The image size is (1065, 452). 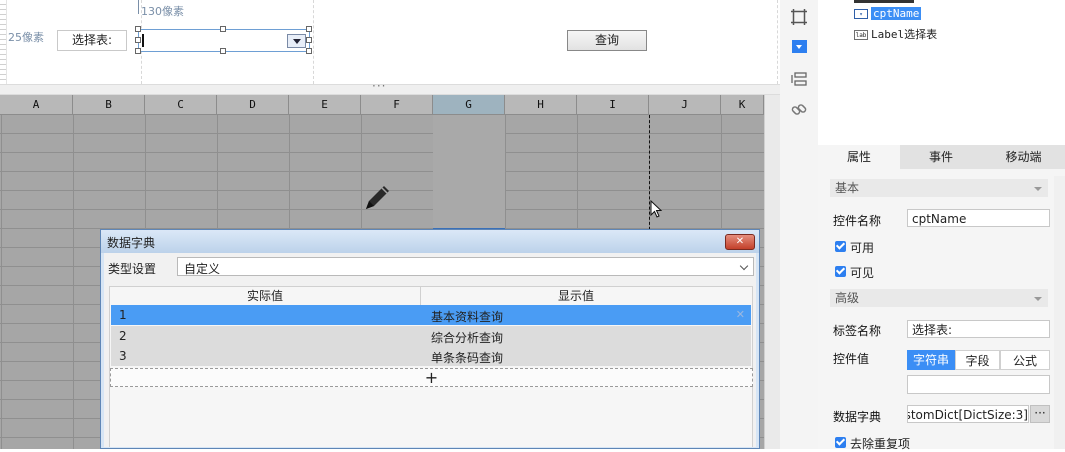 I want to click on add-row-button: +, so click(x=431, y=377).